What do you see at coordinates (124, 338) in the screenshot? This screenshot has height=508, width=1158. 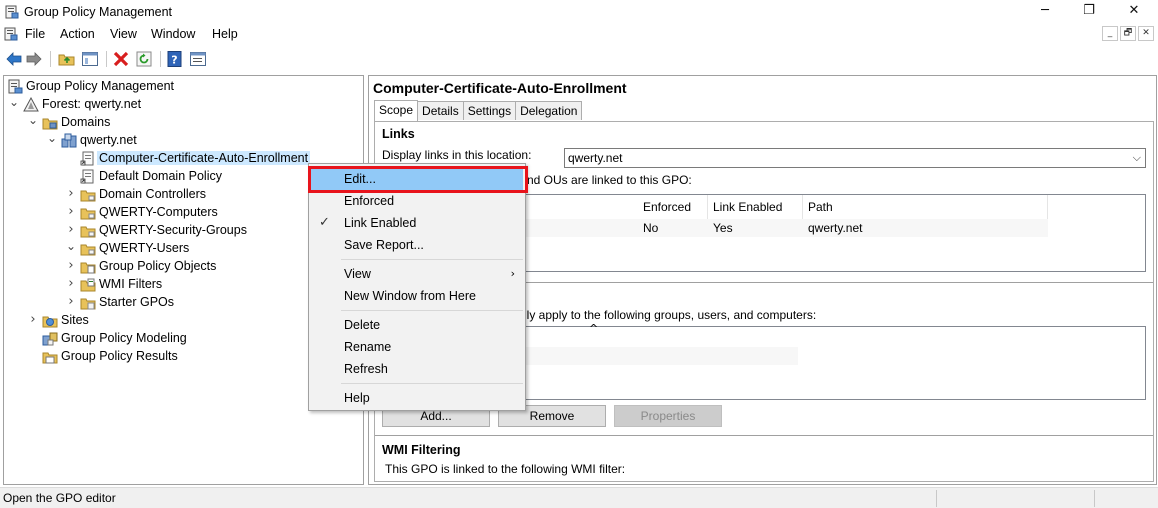 I see `tree-item-label: Group Policy Modeling` at bounding box center [124, 338].